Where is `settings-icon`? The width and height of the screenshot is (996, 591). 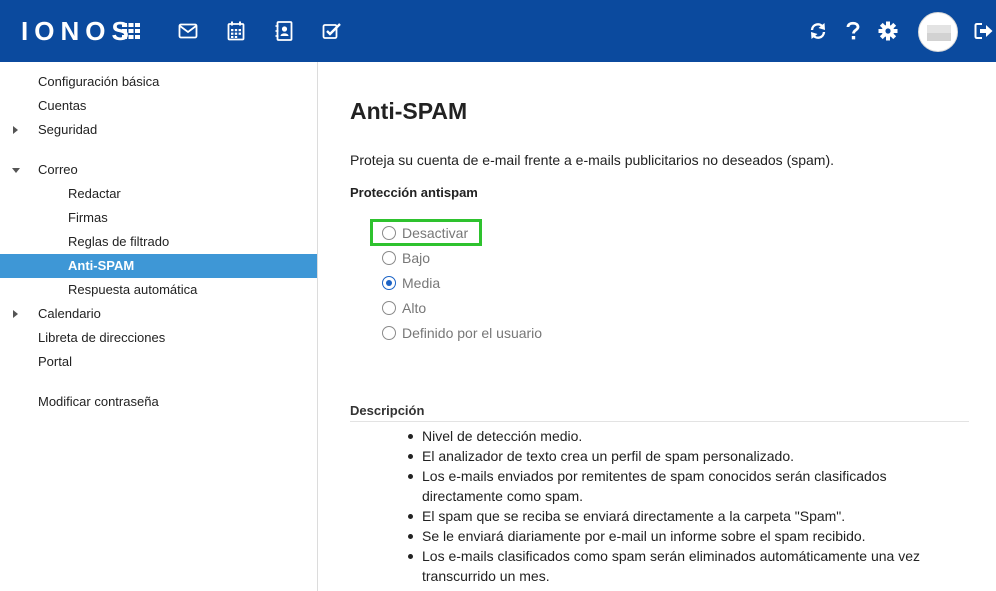
settings-icon is located at coordinates (888, 31).